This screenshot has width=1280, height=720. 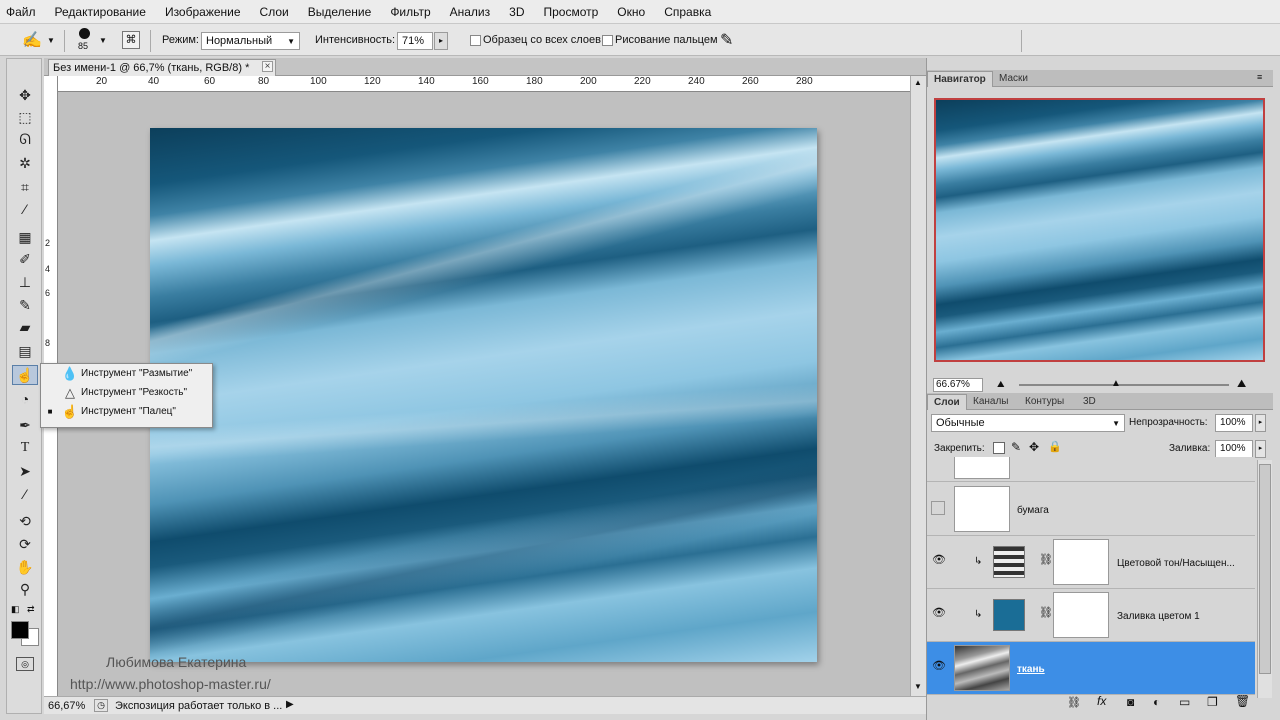 What do you see at coordinates (25, 375) in the screenshot?
I see `smudge-tool-icon: ☝` at bounding box center [25, 375].